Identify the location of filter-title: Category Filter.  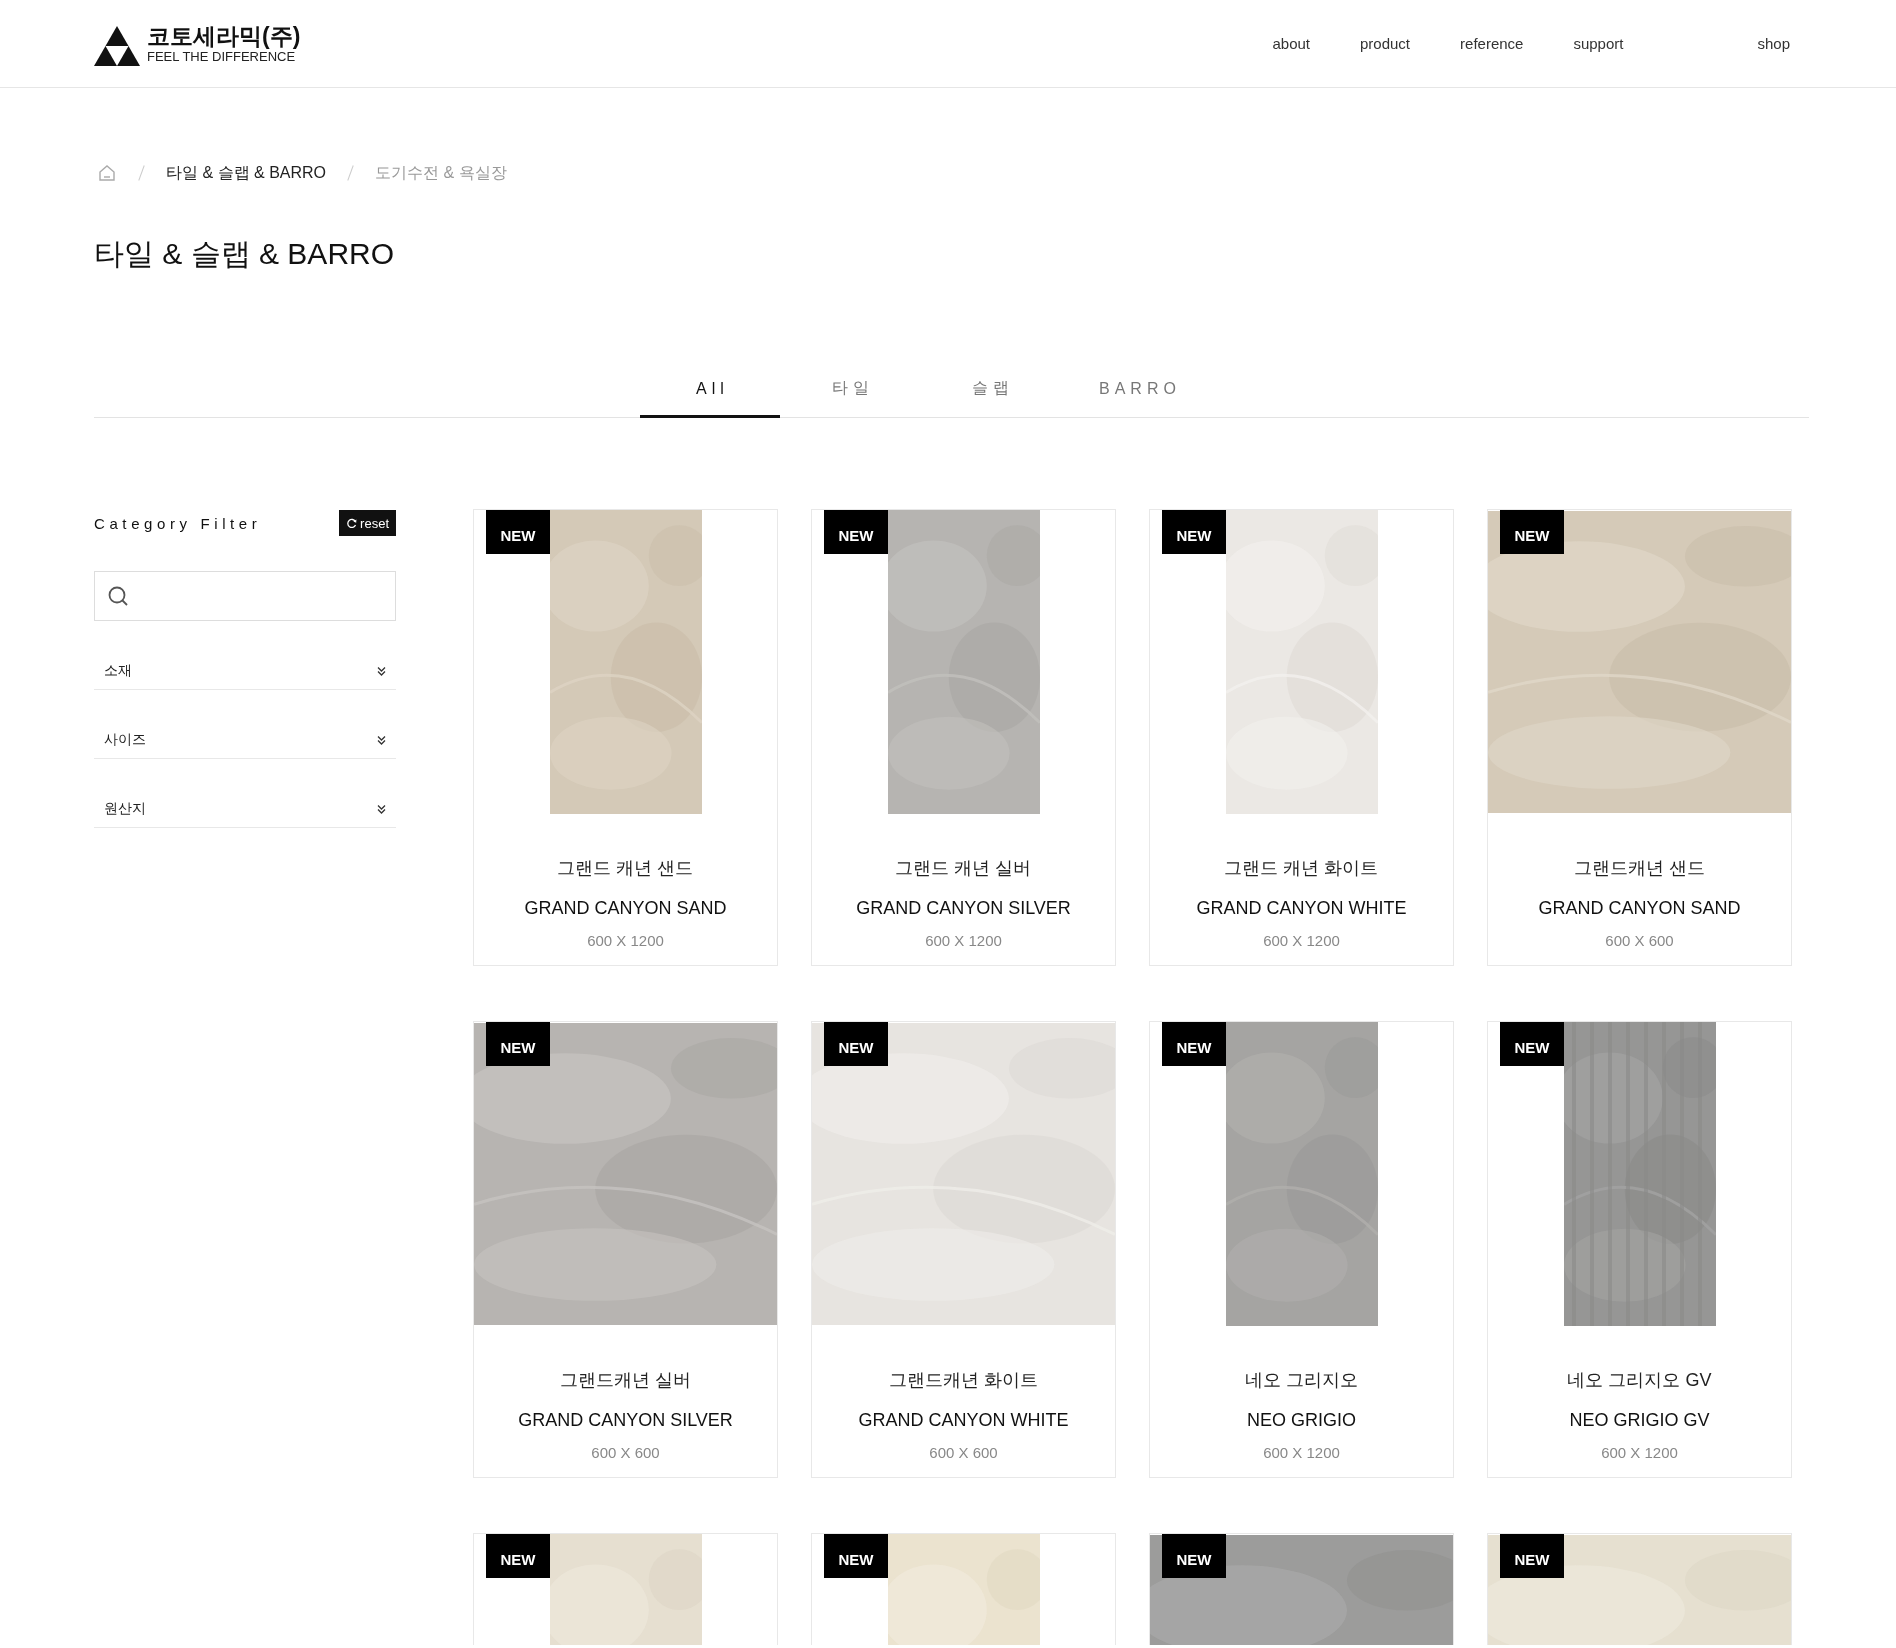
(178, 523).